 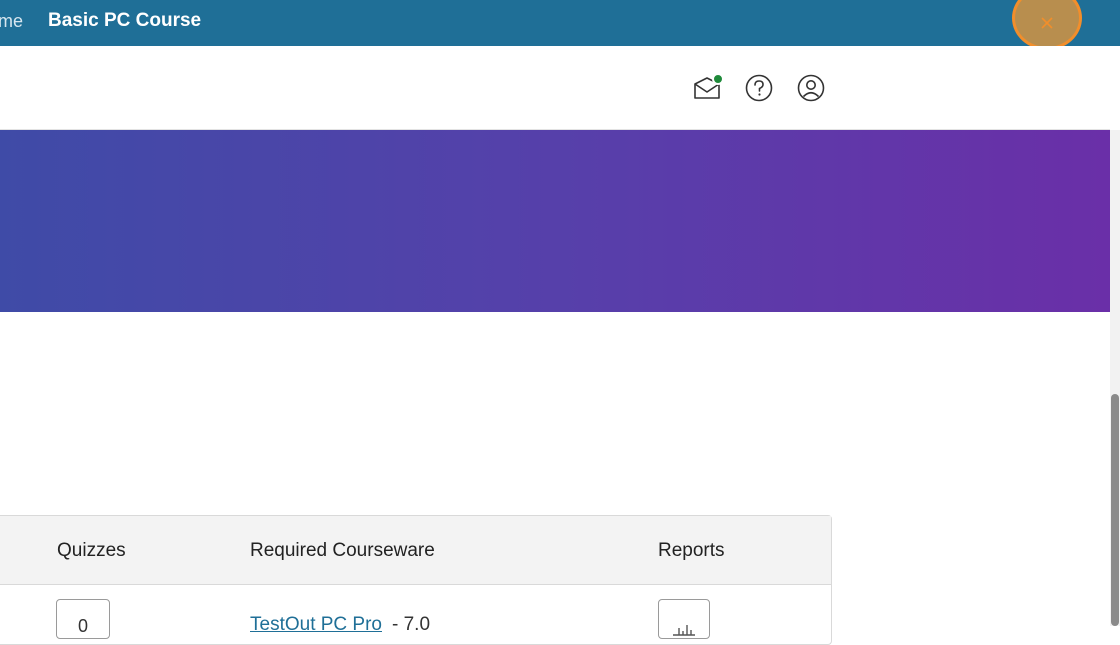 I want to click on column-header-quizzes: Quizzes, so click(x=91, y=550).